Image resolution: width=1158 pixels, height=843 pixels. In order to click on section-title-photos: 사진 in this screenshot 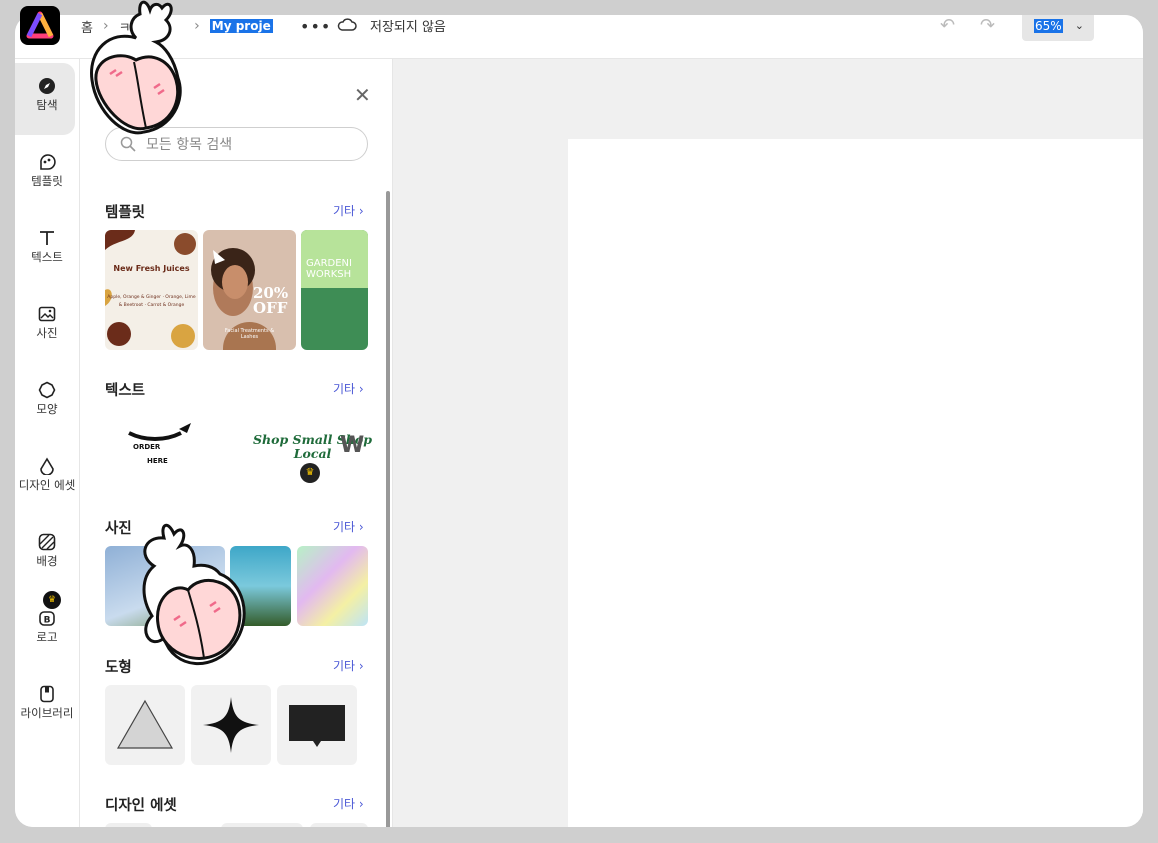, I will do `click(118, 529)`.